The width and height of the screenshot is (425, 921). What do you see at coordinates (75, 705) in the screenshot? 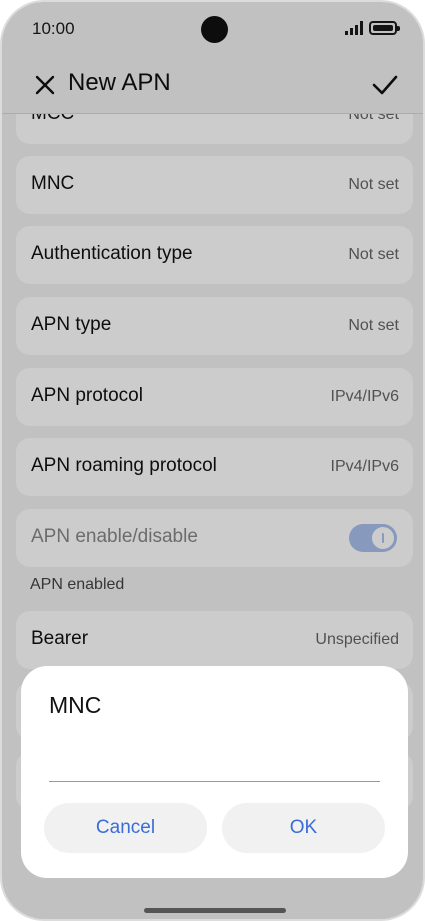
I see `dialog-title: MNC` at bounding box center [75, 705].